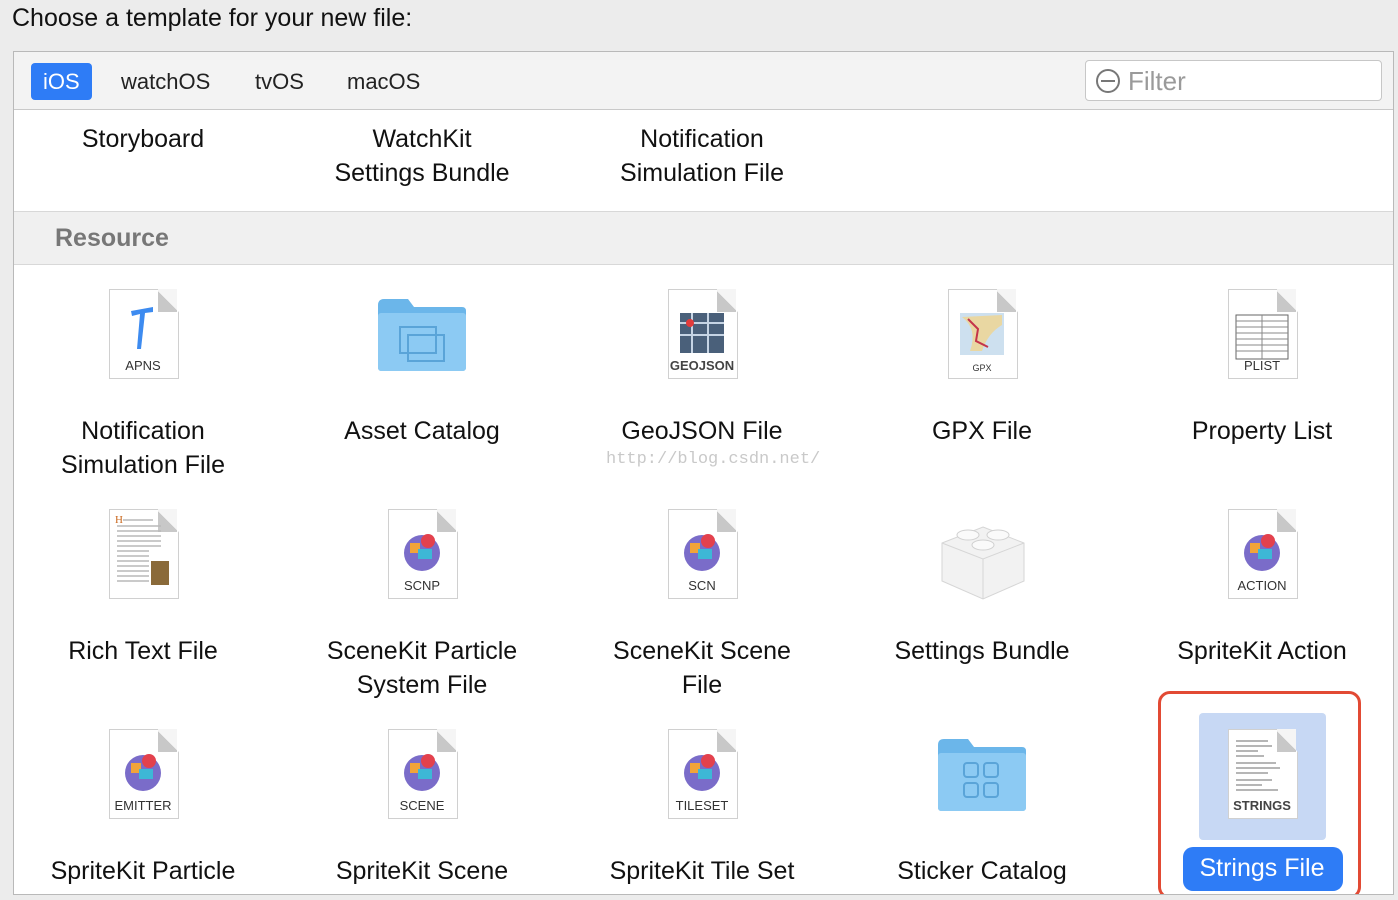 This screenshot has height=900, width=1398. What do you see at coordinates (1108, 81) in the screenshot?
I see `filter-icon` at bounding box center [1108, 81].